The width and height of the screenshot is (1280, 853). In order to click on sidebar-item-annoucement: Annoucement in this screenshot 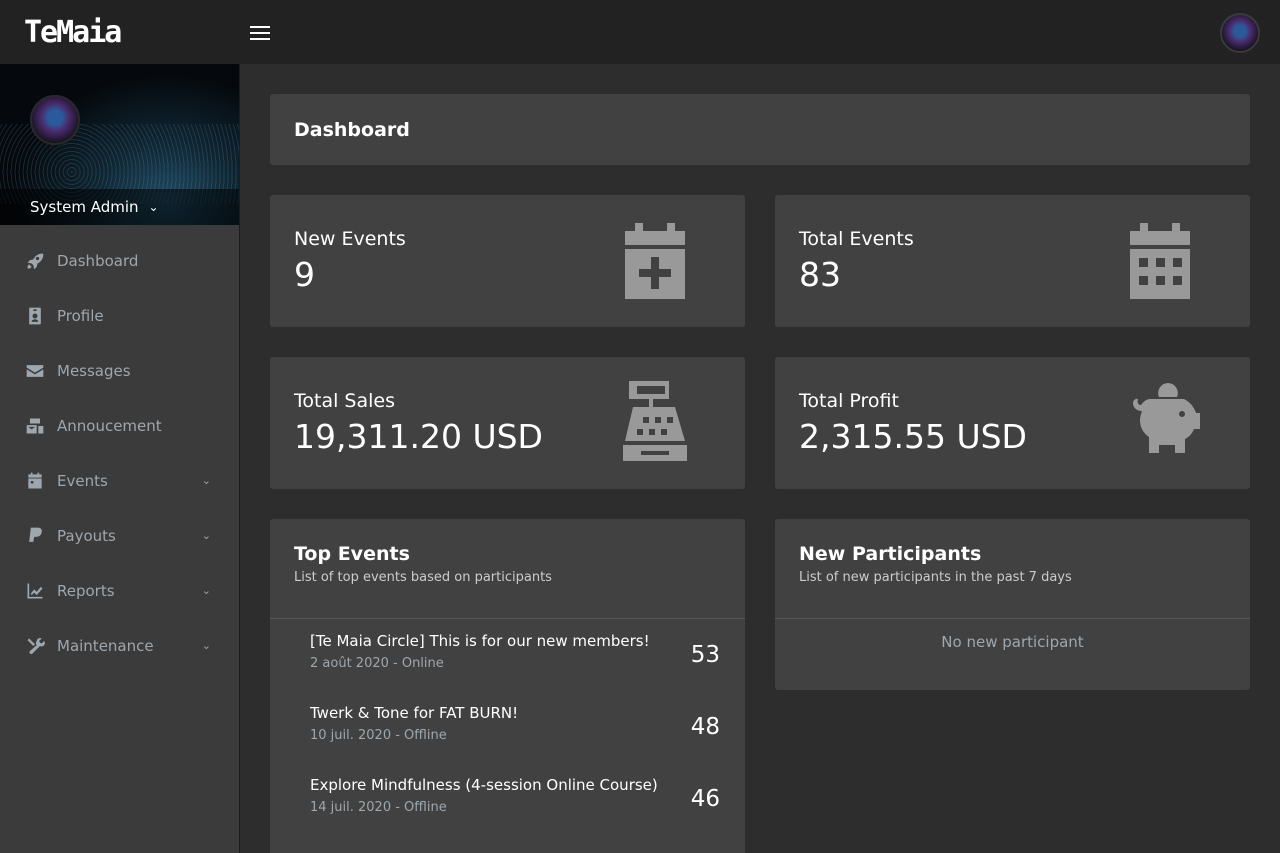, I will do `click(119, 425)`.